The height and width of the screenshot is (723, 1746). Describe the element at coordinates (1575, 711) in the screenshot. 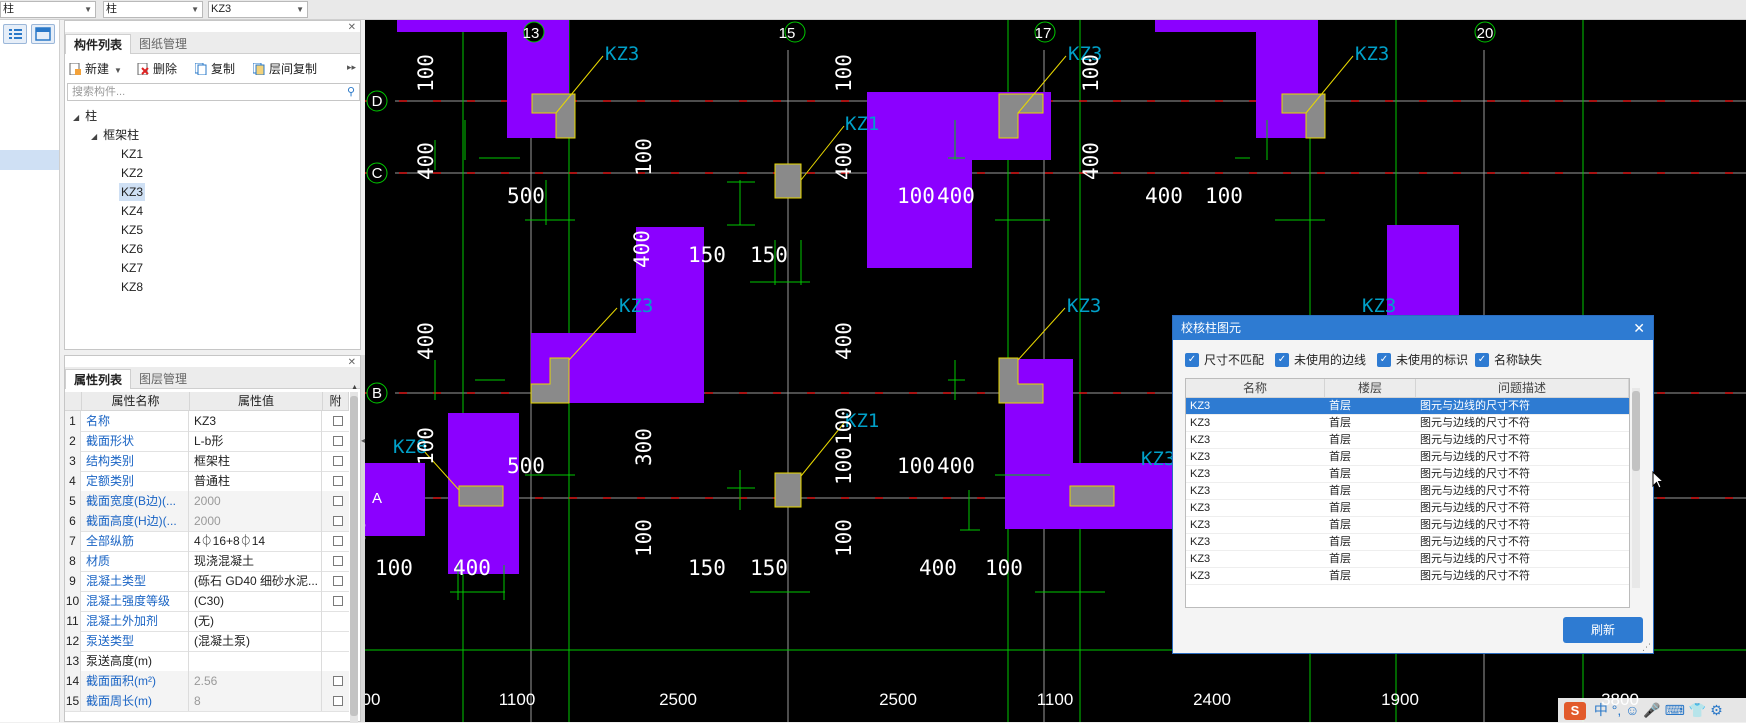

I see `sogou-logo-icon: S` at that location.